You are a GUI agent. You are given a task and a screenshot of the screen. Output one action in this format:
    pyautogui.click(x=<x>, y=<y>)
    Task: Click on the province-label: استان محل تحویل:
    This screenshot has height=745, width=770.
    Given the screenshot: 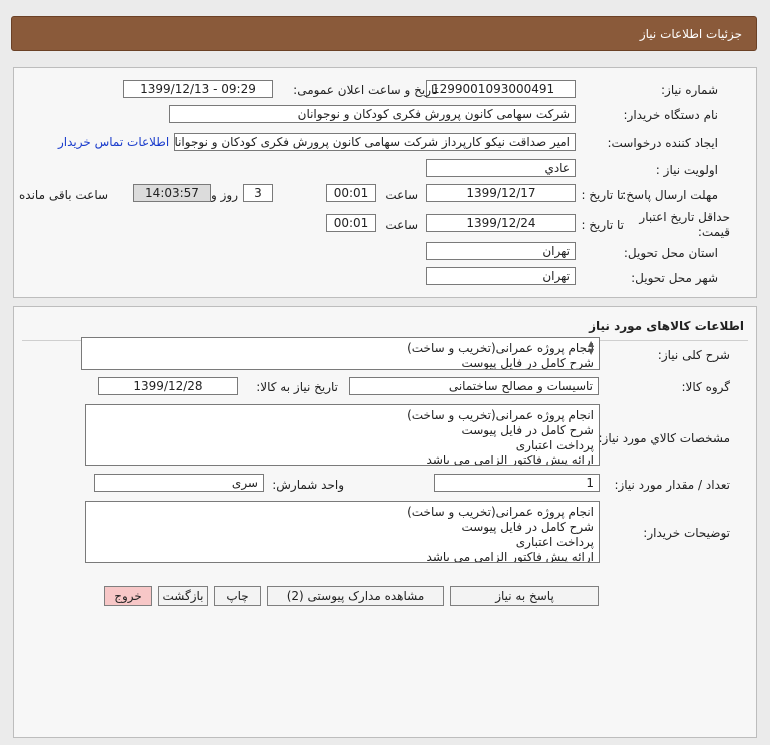 What is the action you would take?
    pyautogui.click(x=670, y=253)
    